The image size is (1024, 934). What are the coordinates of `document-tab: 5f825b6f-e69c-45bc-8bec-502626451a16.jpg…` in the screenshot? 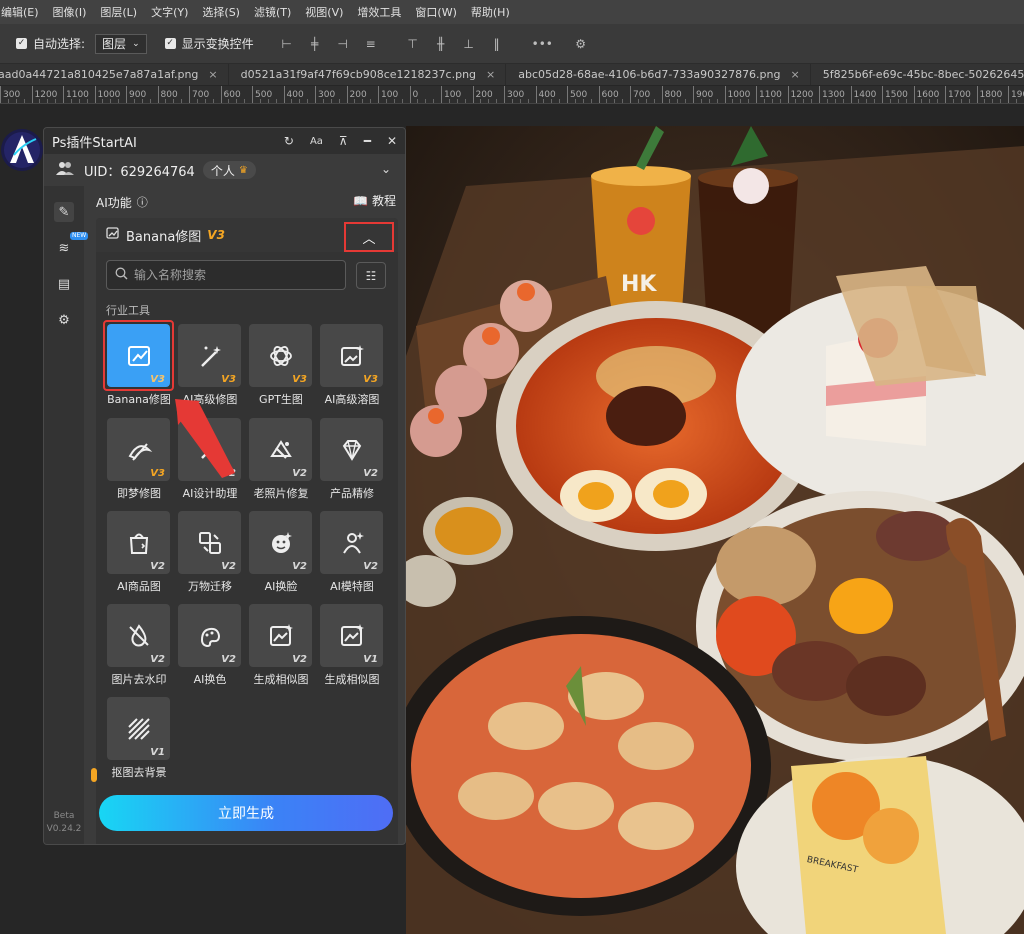 It's located at (917, 74).